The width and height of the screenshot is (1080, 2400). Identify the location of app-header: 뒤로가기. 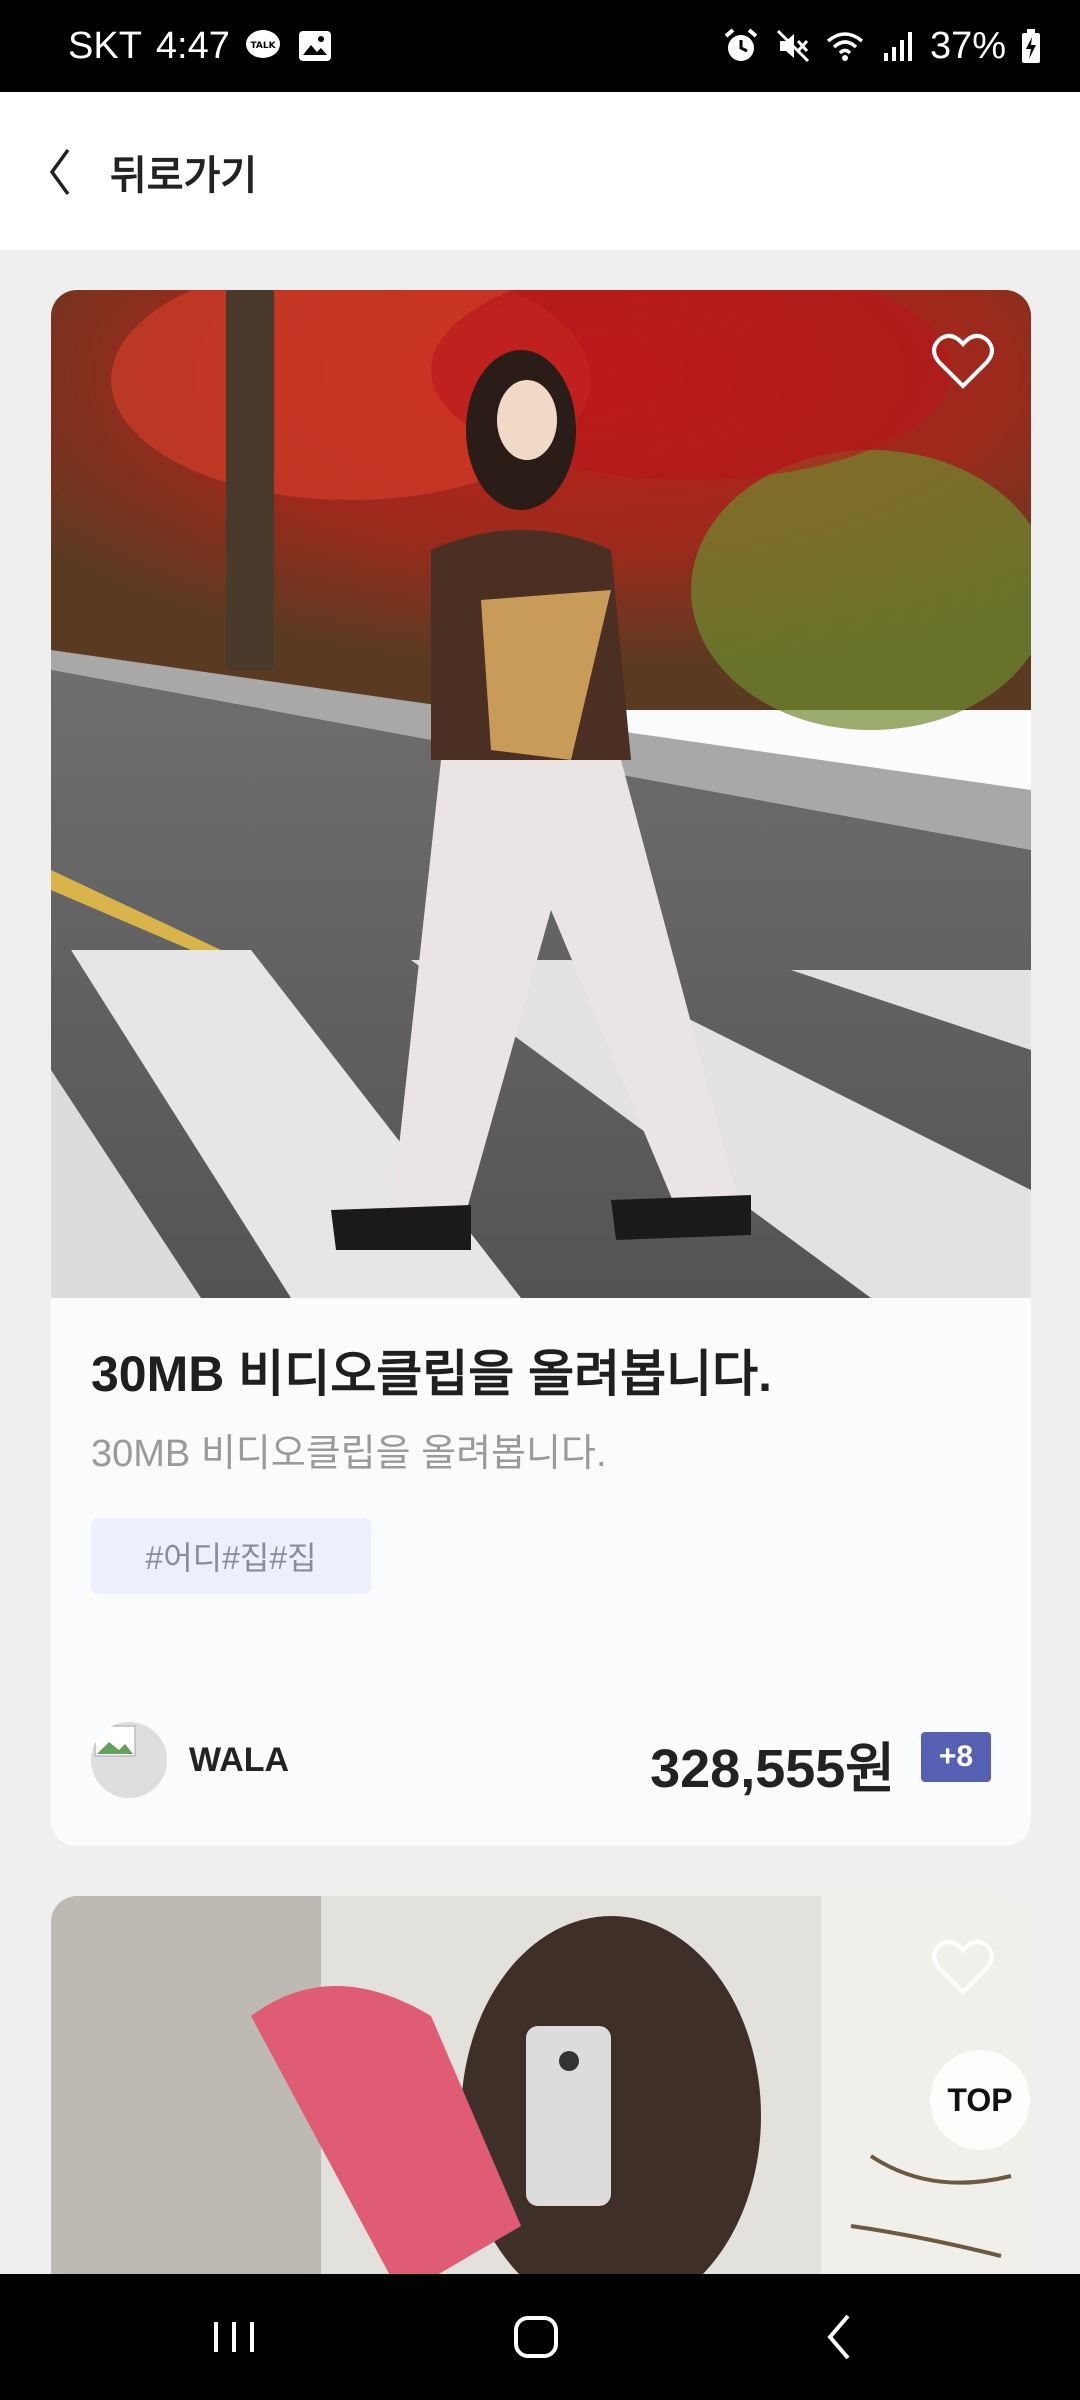
(540, 171).